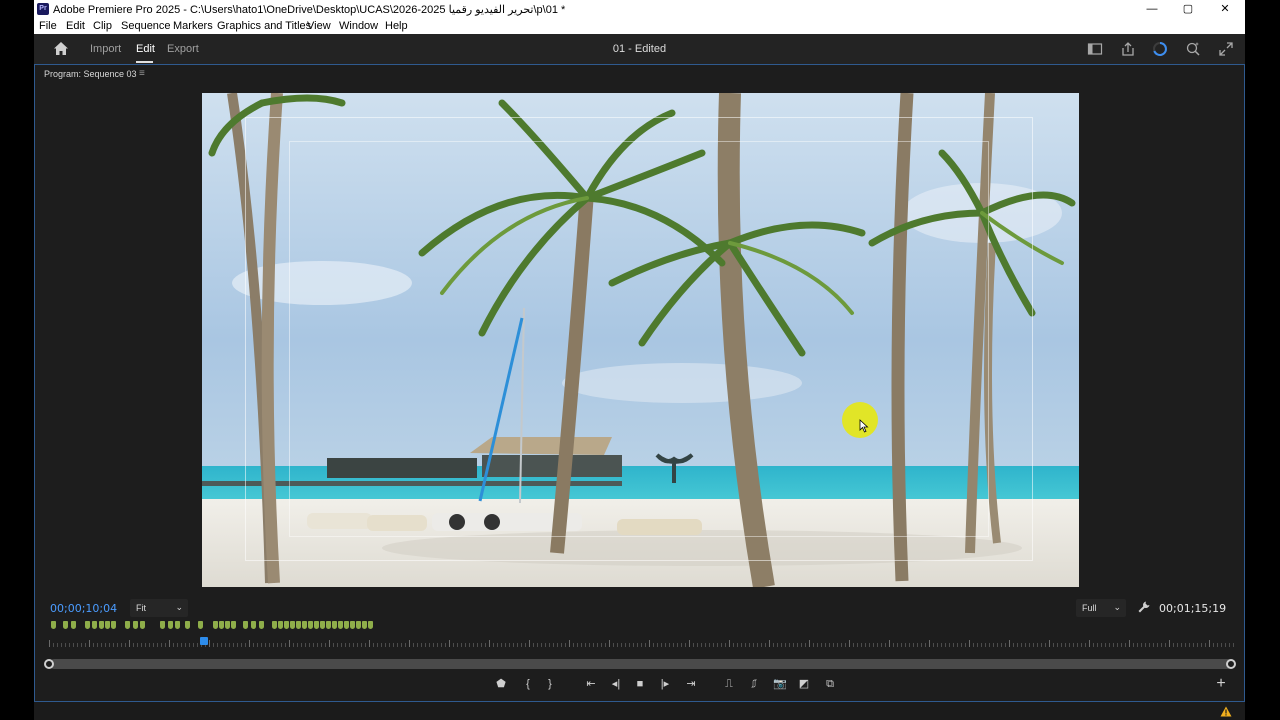  Describe the element at coordinates (1128, 49) in the screenshot. I see `share-icon` at that location.